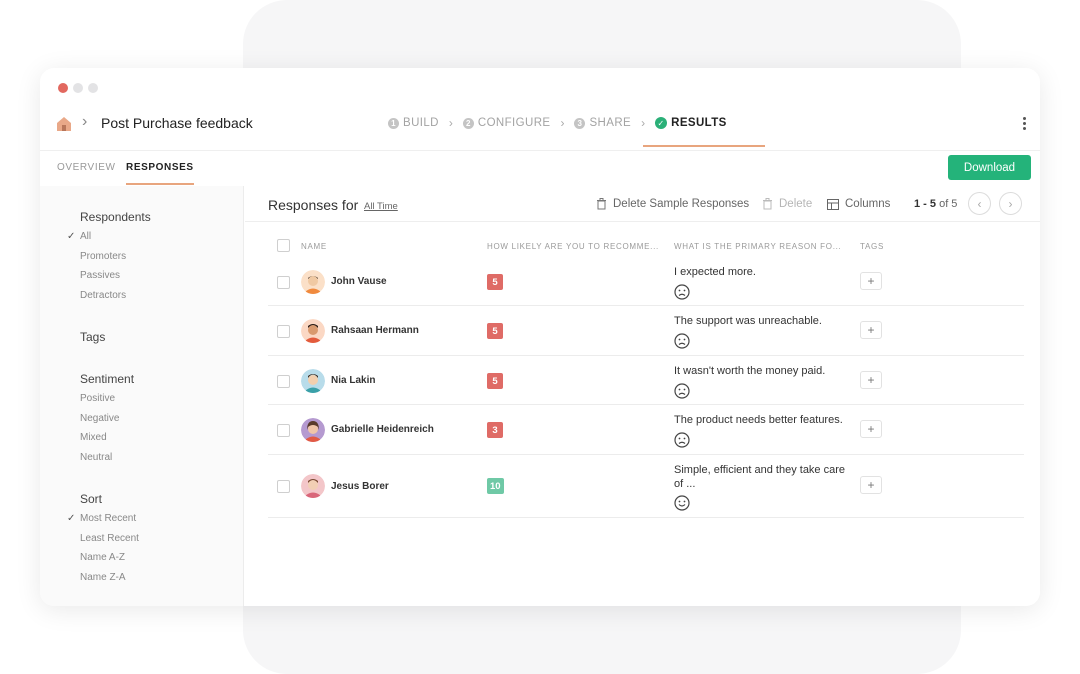 The height and width of the screenshot is (674, 1080). What do you see at coordinates (107, 462) in the screenshot?
I see `filter-item-neutral: Neutral` at bounding box center [107, 462].